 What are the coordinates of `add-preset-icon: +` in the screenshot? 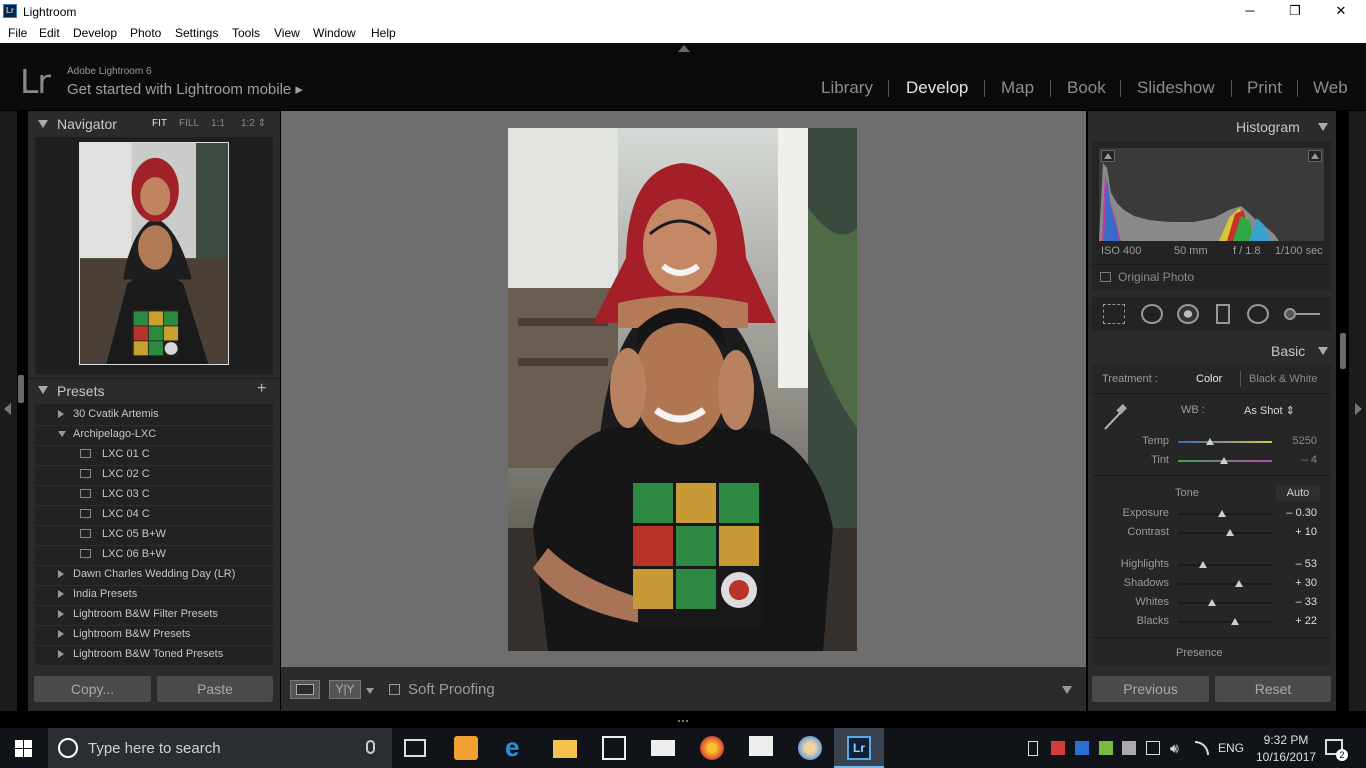 It's located at (261, 389).